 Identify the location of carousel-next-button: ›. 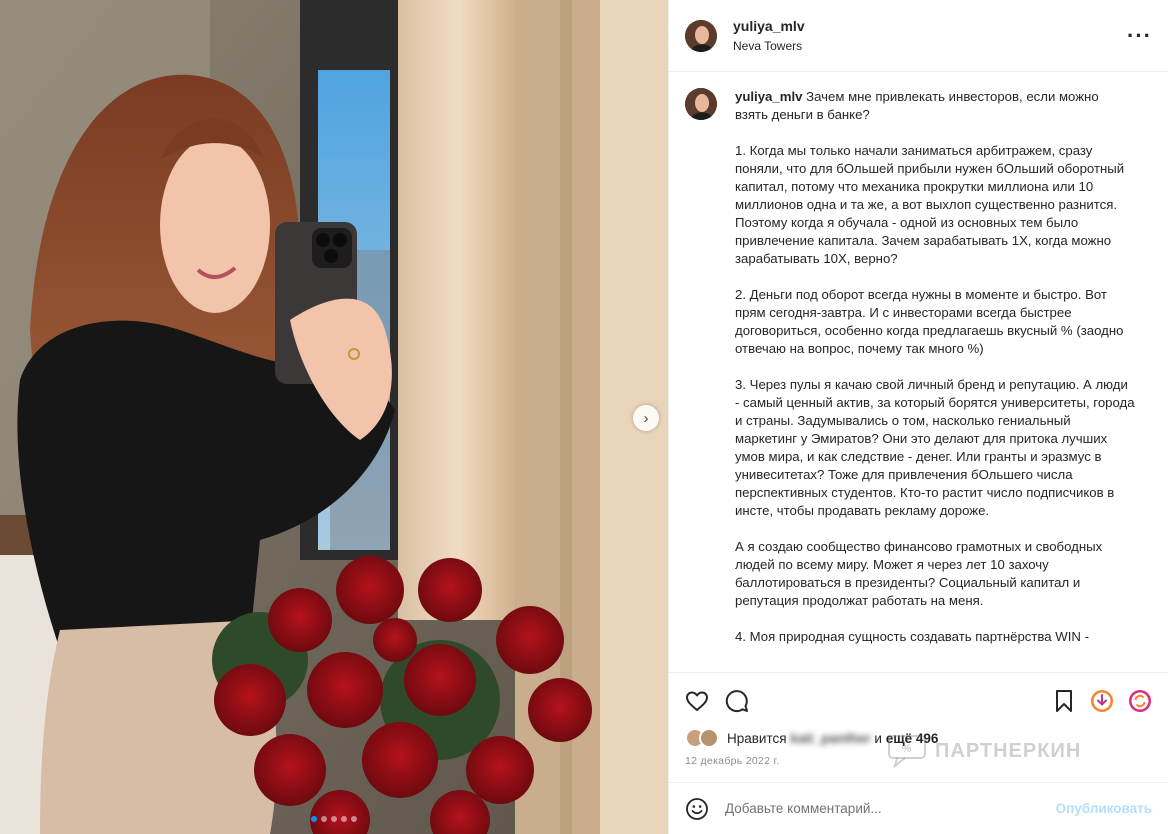
(646, 418).